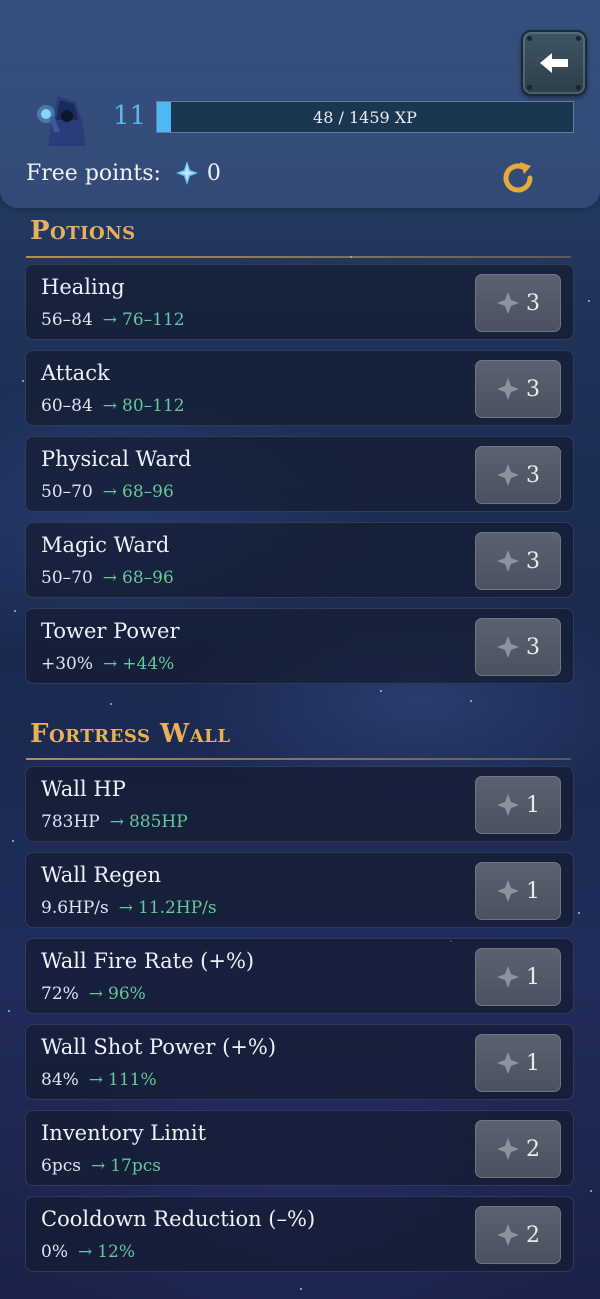 The image size is (600, 1299). What do you see at coordinates (130, 734) in the screenshot?
I see `section-title-fortress-wall: Fortress Wall` at bounding box center [130, 734].